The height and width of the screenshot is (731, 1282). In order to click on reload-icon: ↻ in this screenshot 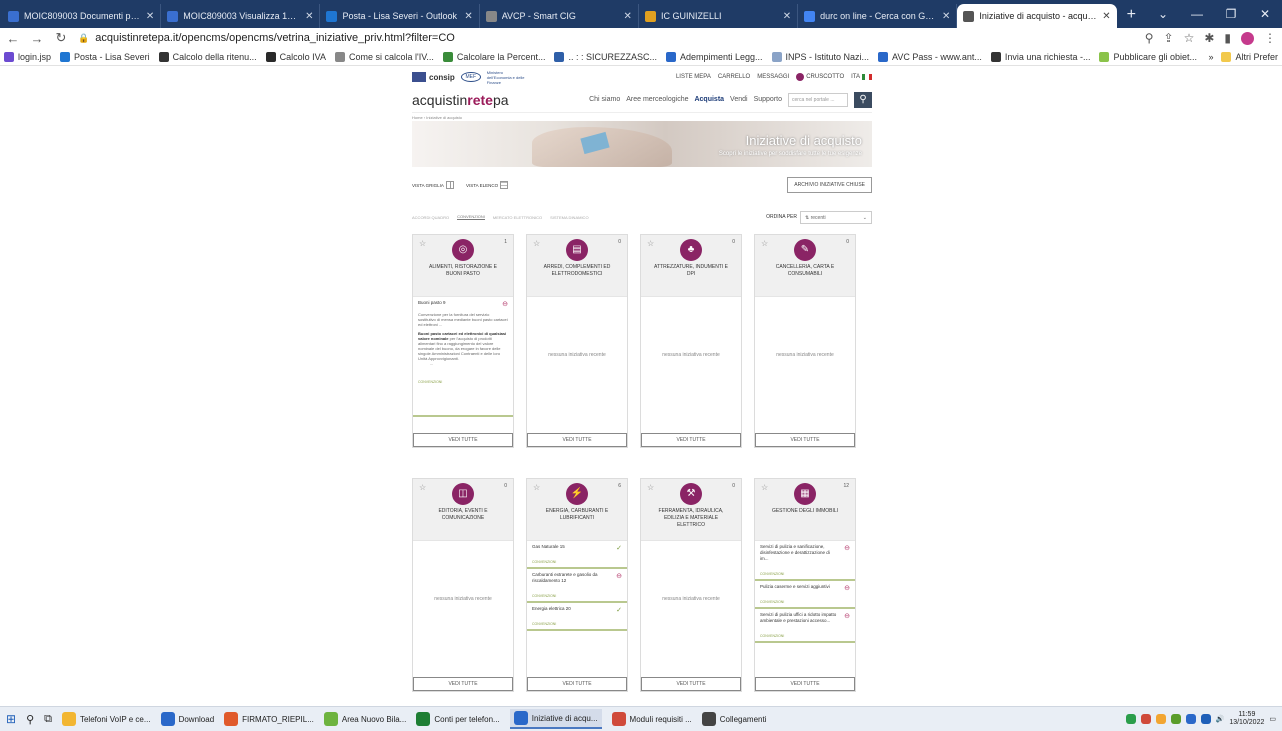, I will do `click(61, 38)`.